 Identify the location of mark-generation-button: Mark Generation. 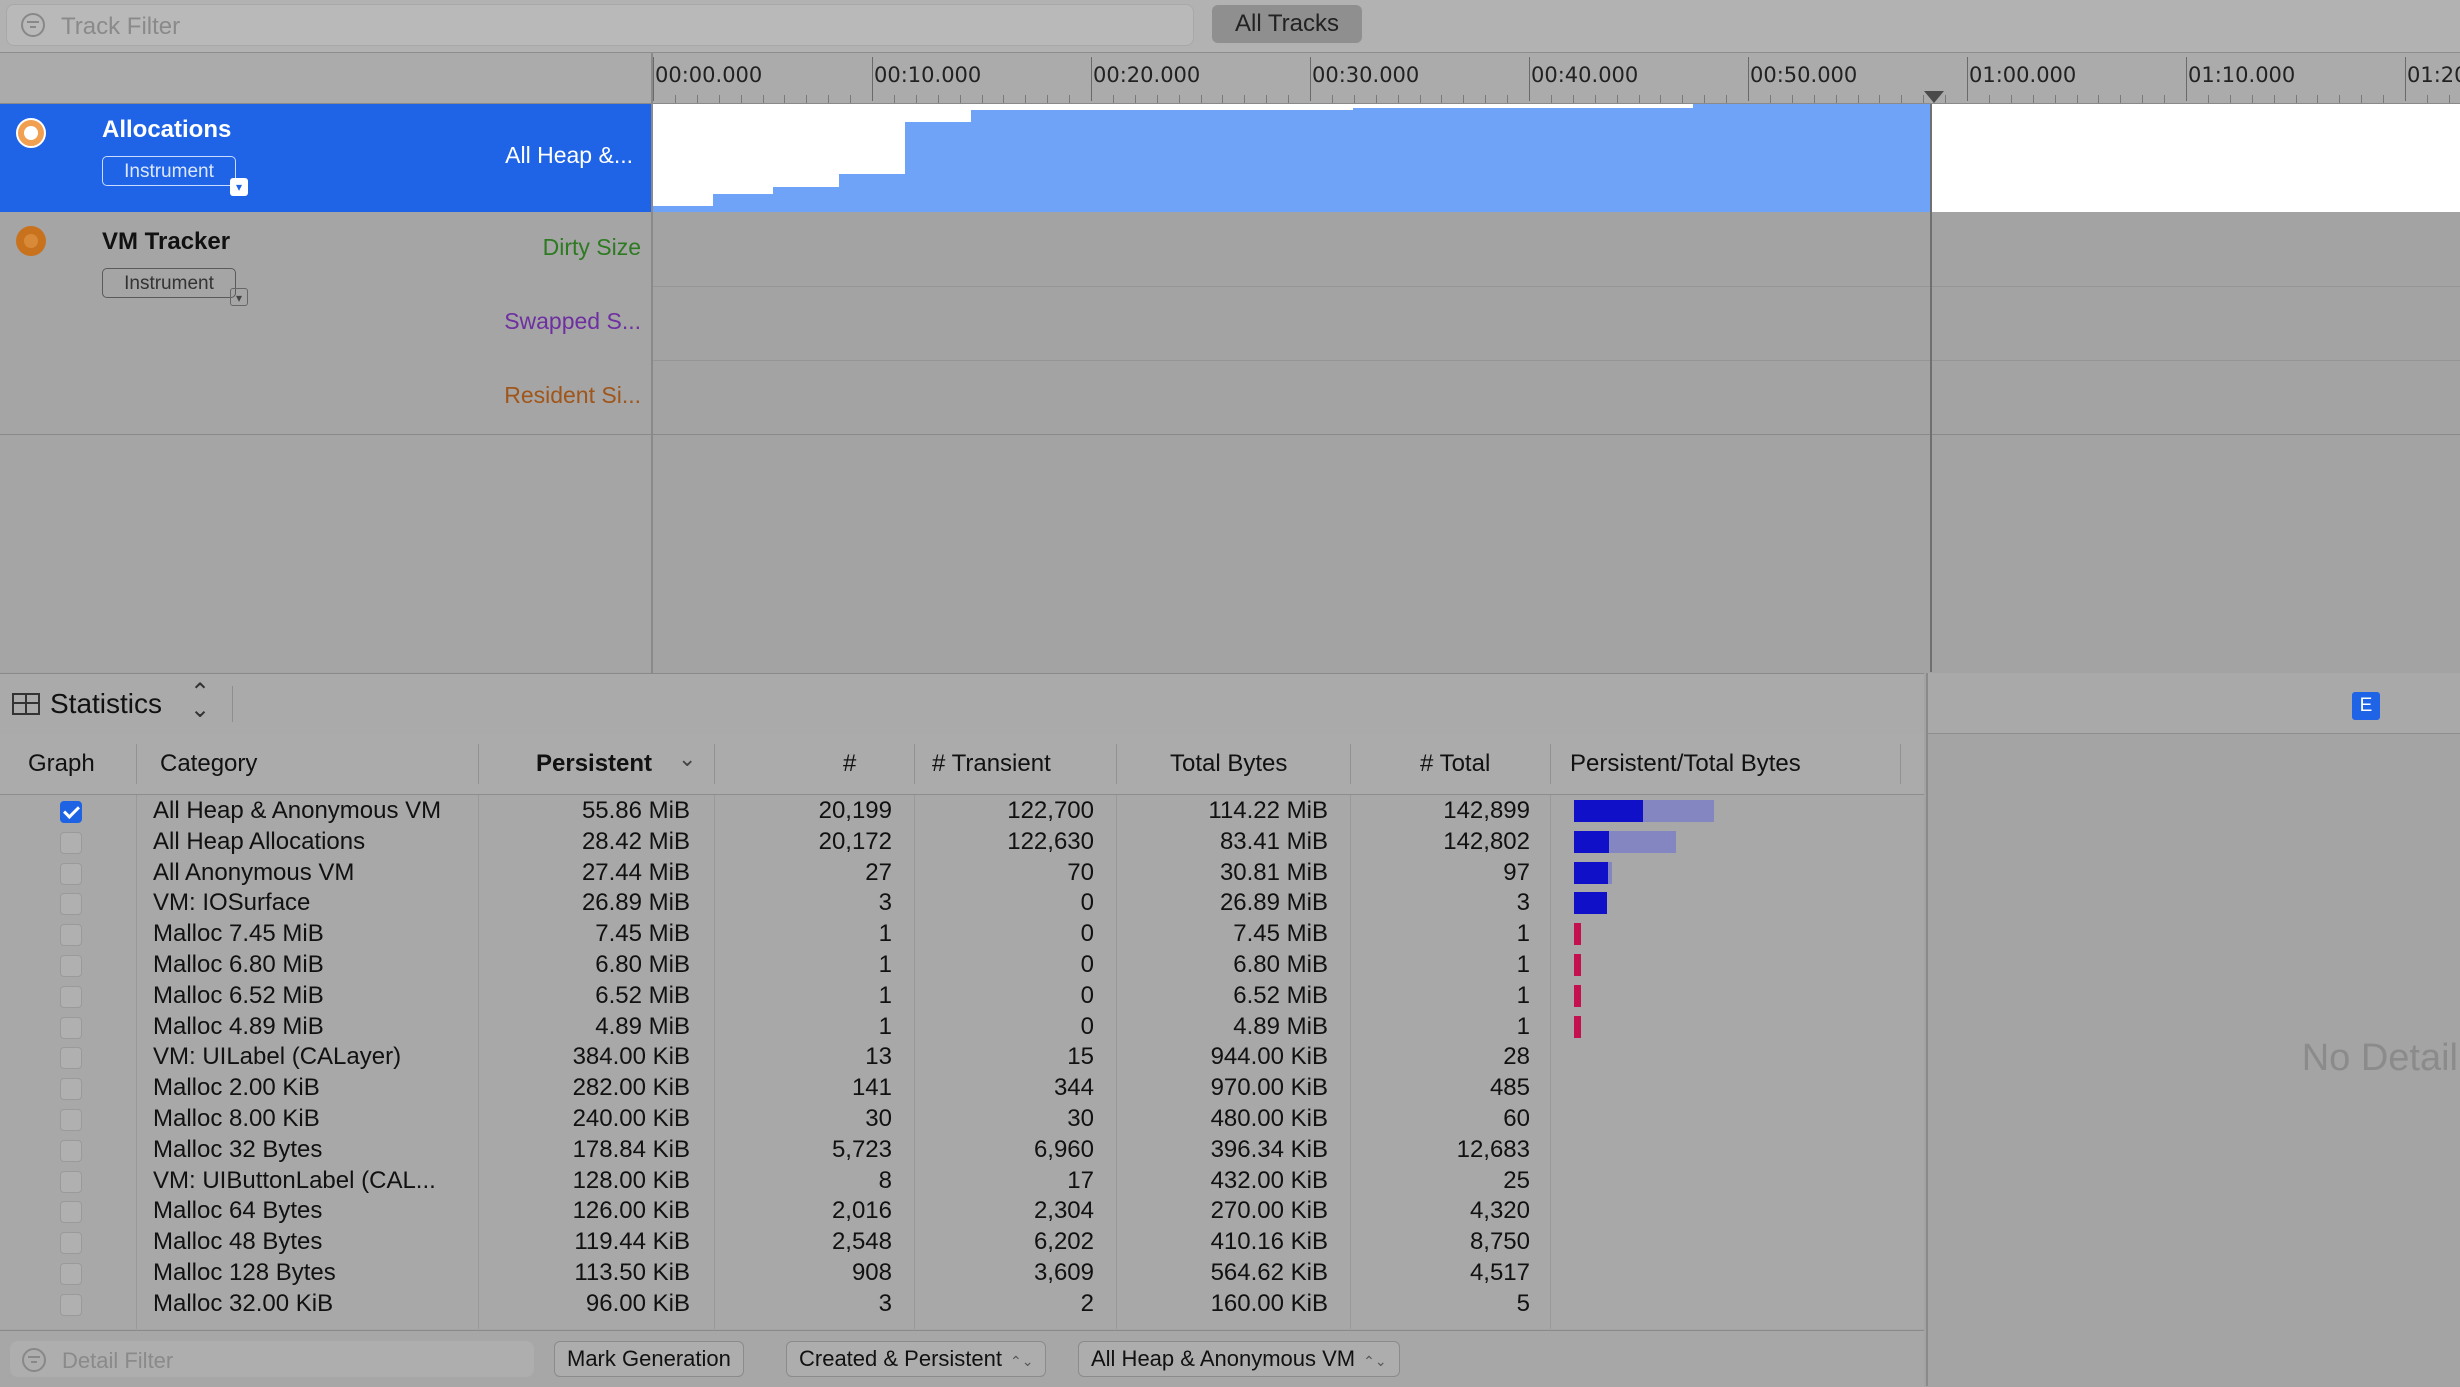
(649, 1359).